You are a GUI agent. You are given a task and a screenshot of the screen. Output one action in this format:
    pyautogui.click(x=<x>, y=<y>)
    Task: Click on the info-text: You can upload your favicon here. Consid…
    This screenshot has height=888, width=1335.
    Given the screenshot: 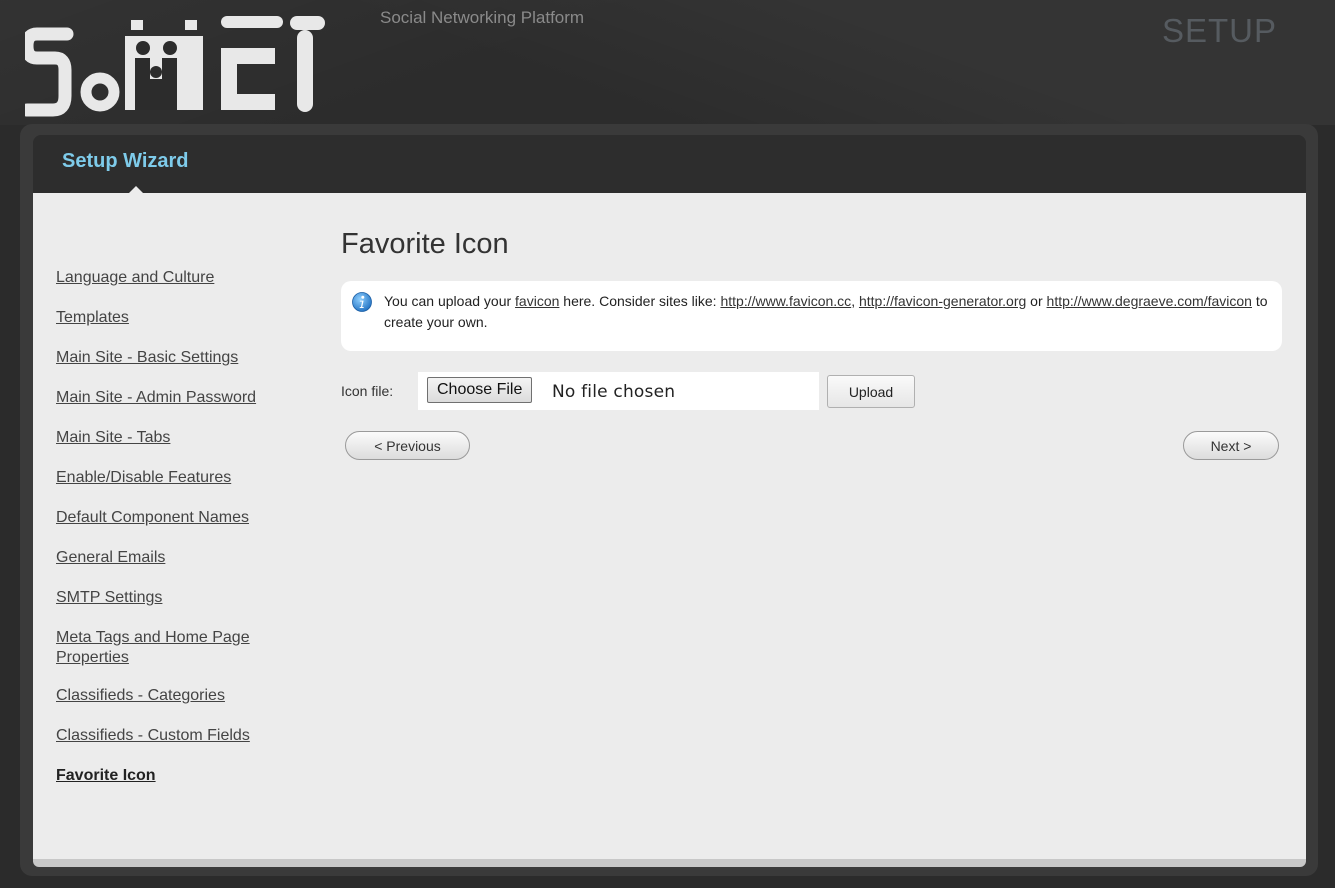 What is the action you would take?
    pyautogui.click(x=829, y=312)
    